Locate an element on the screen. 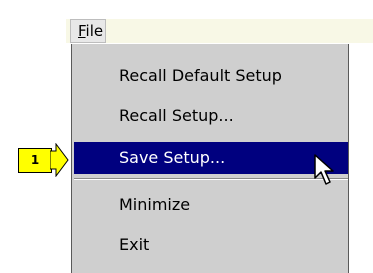 This screenshot has width=373, height=273. arrow-right-icon is located at coordinates (59, 160).